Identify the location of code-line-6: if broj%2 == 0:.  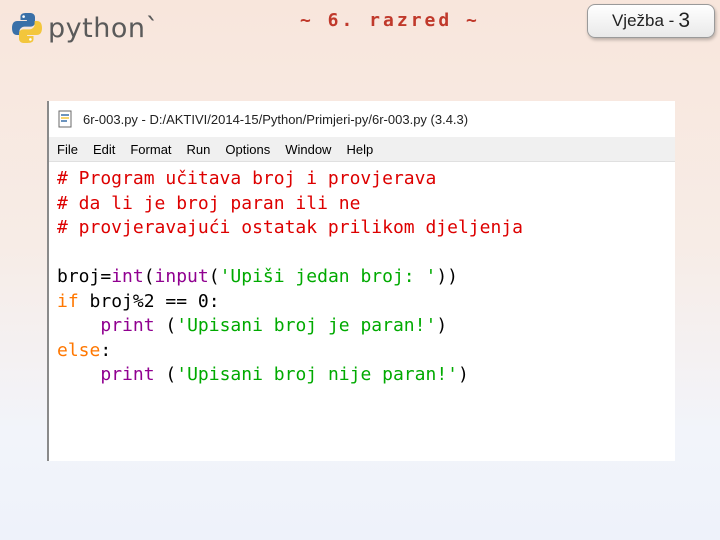
(138, 301).